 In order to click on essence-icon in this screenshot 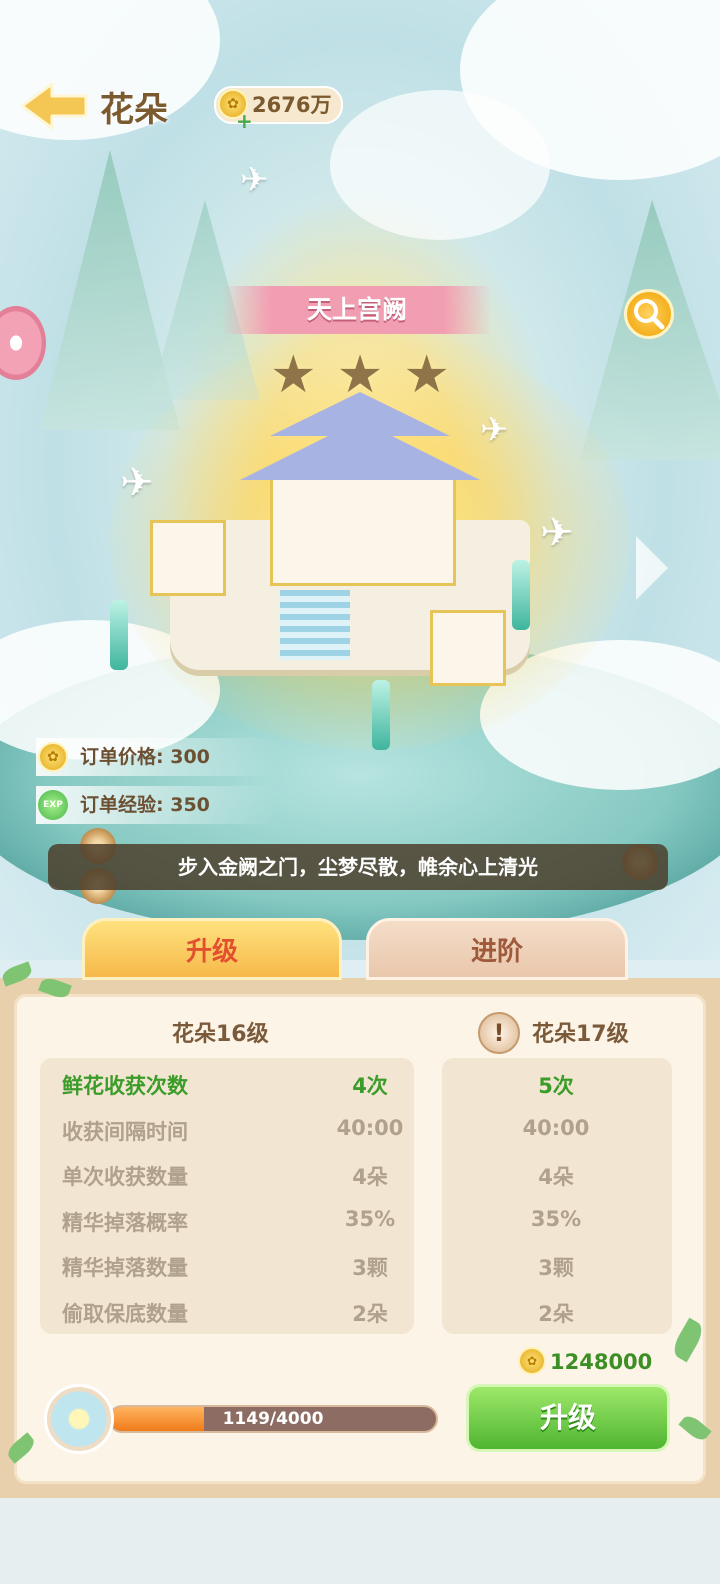, I will do `click(79, 1419)`.